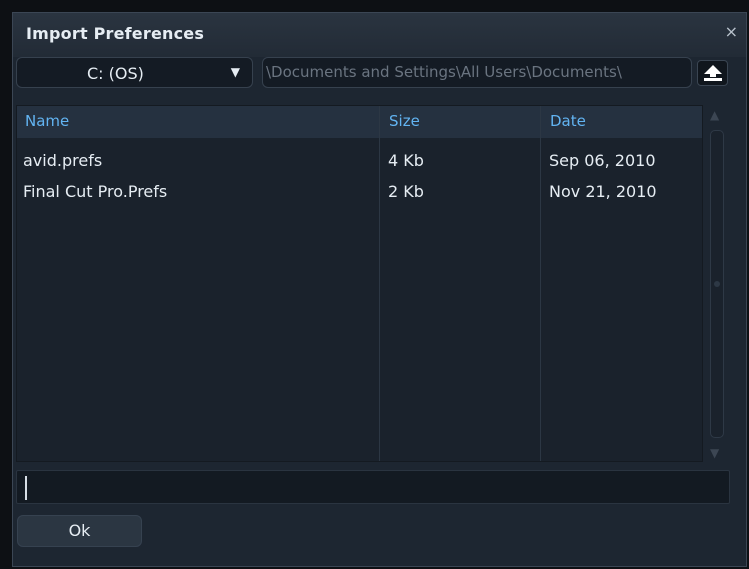  I want to click on vertical-scrollbar: ▲ ▼, so click(716, 284).